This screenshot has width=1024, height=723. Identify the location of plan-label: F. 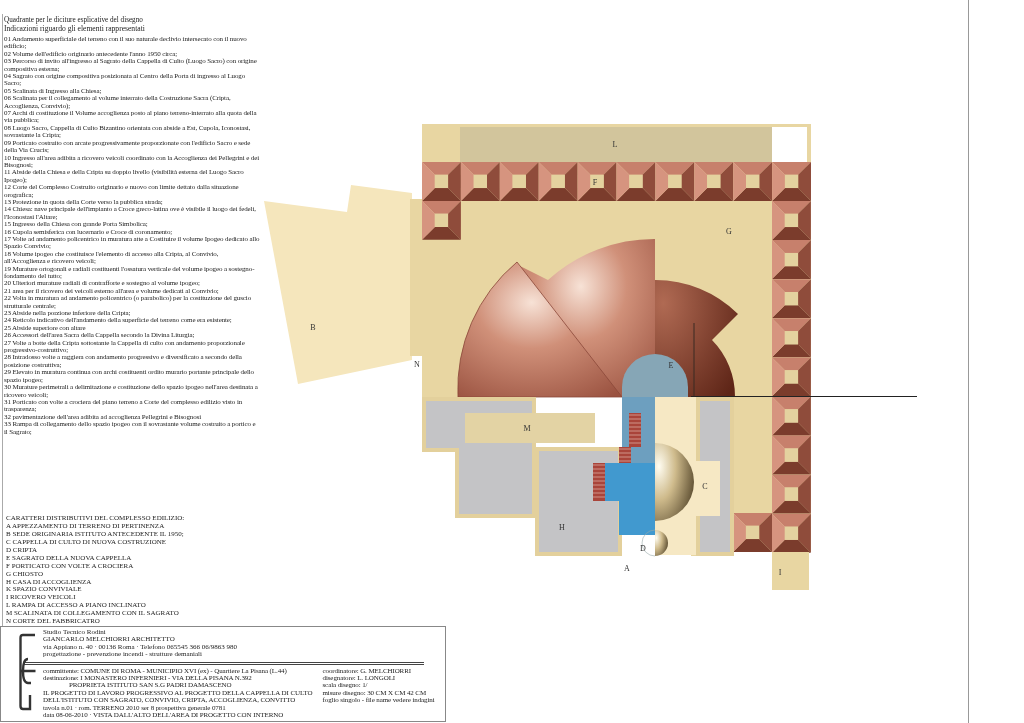
(595, 182).